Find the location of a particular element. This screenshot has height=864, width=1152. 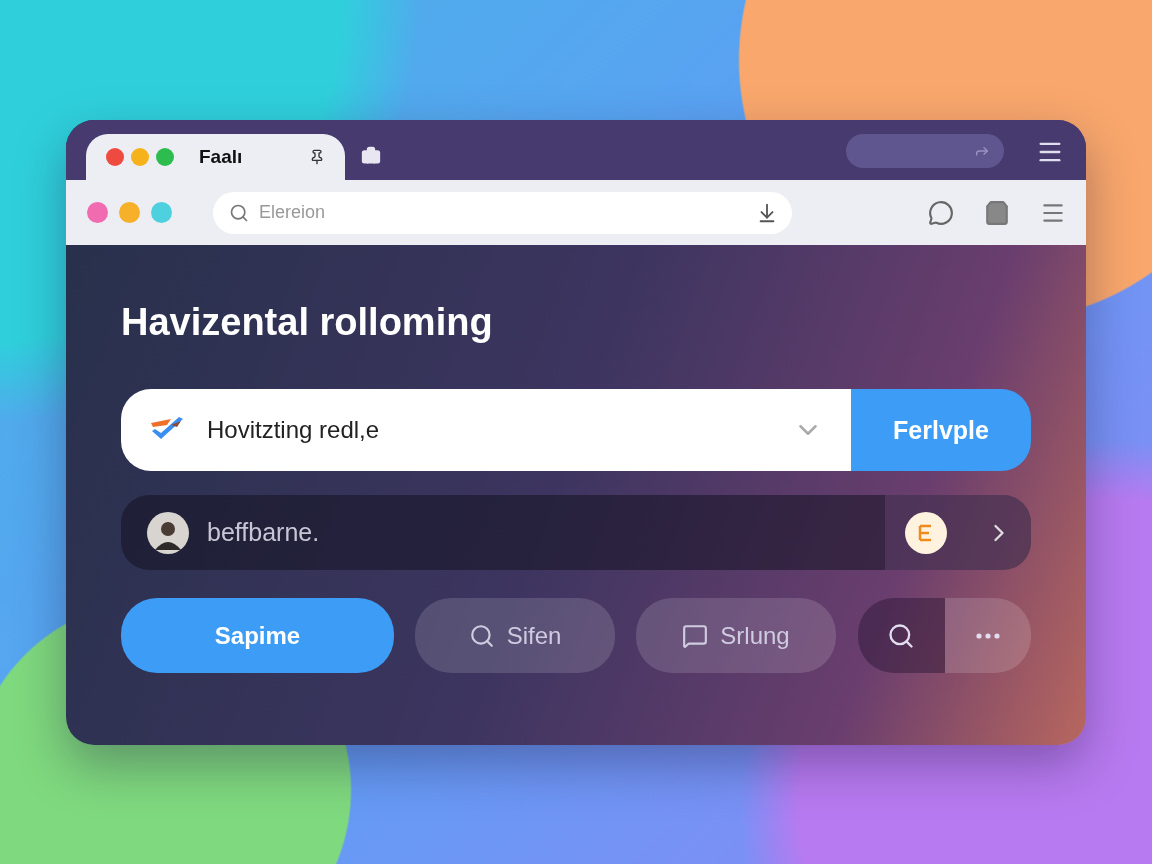

page-heading: Havizental rolloming is located at coordinates (307, 322).